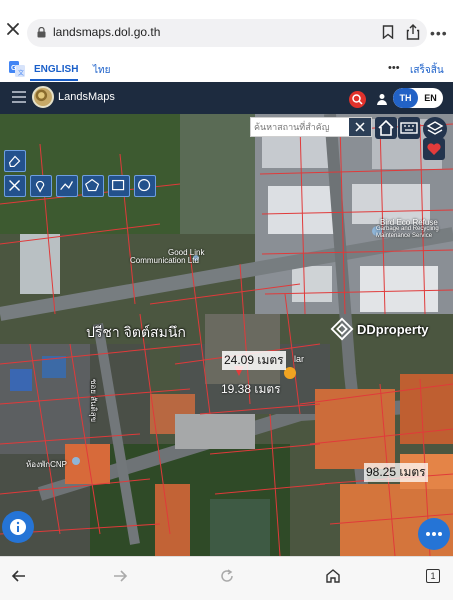 The width and height of the screenshot is (453, 600). I want to click on more-fab-icon, so click(434, 534).